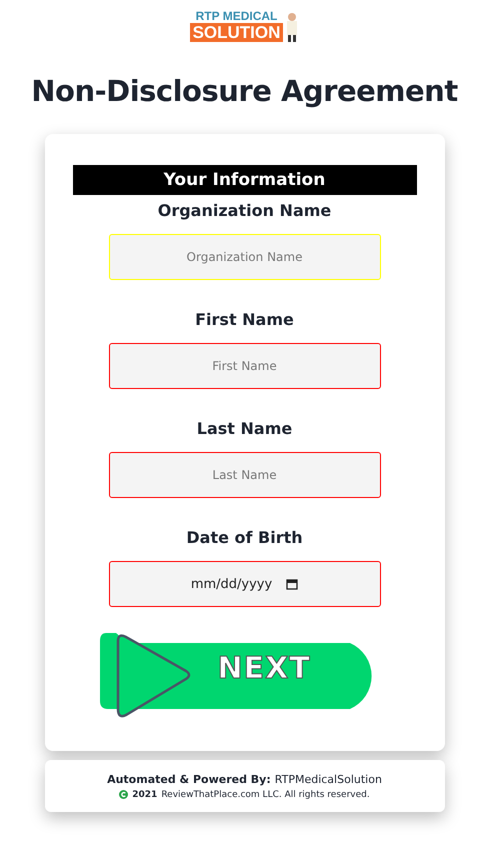 This screenshot has height=854, width=489. I want to click on powered-name: RTPMedicalSolution, so click(328, 779).